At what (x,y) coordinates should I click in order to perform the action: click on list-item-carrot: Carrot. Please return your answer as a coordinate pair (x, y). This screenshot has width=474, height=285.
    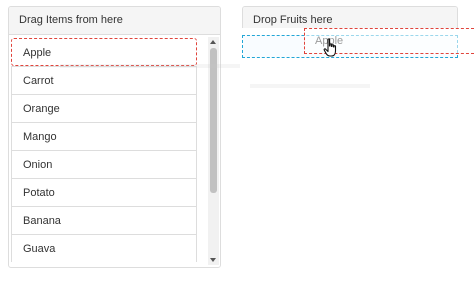
    Looking at the image, I should click on (104, 80).